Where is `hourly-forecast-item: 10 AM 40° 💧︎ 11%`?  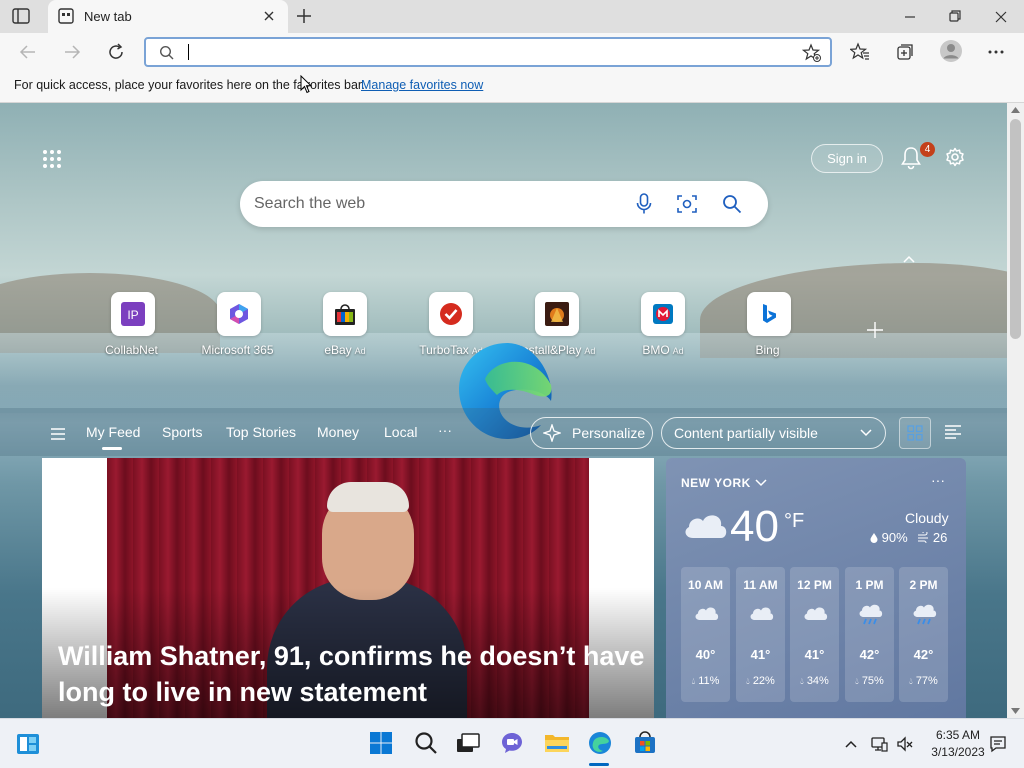
hourly-forecast-item: 10 AM 40° 💧︎ 11% is located at coordinates (705, 634).